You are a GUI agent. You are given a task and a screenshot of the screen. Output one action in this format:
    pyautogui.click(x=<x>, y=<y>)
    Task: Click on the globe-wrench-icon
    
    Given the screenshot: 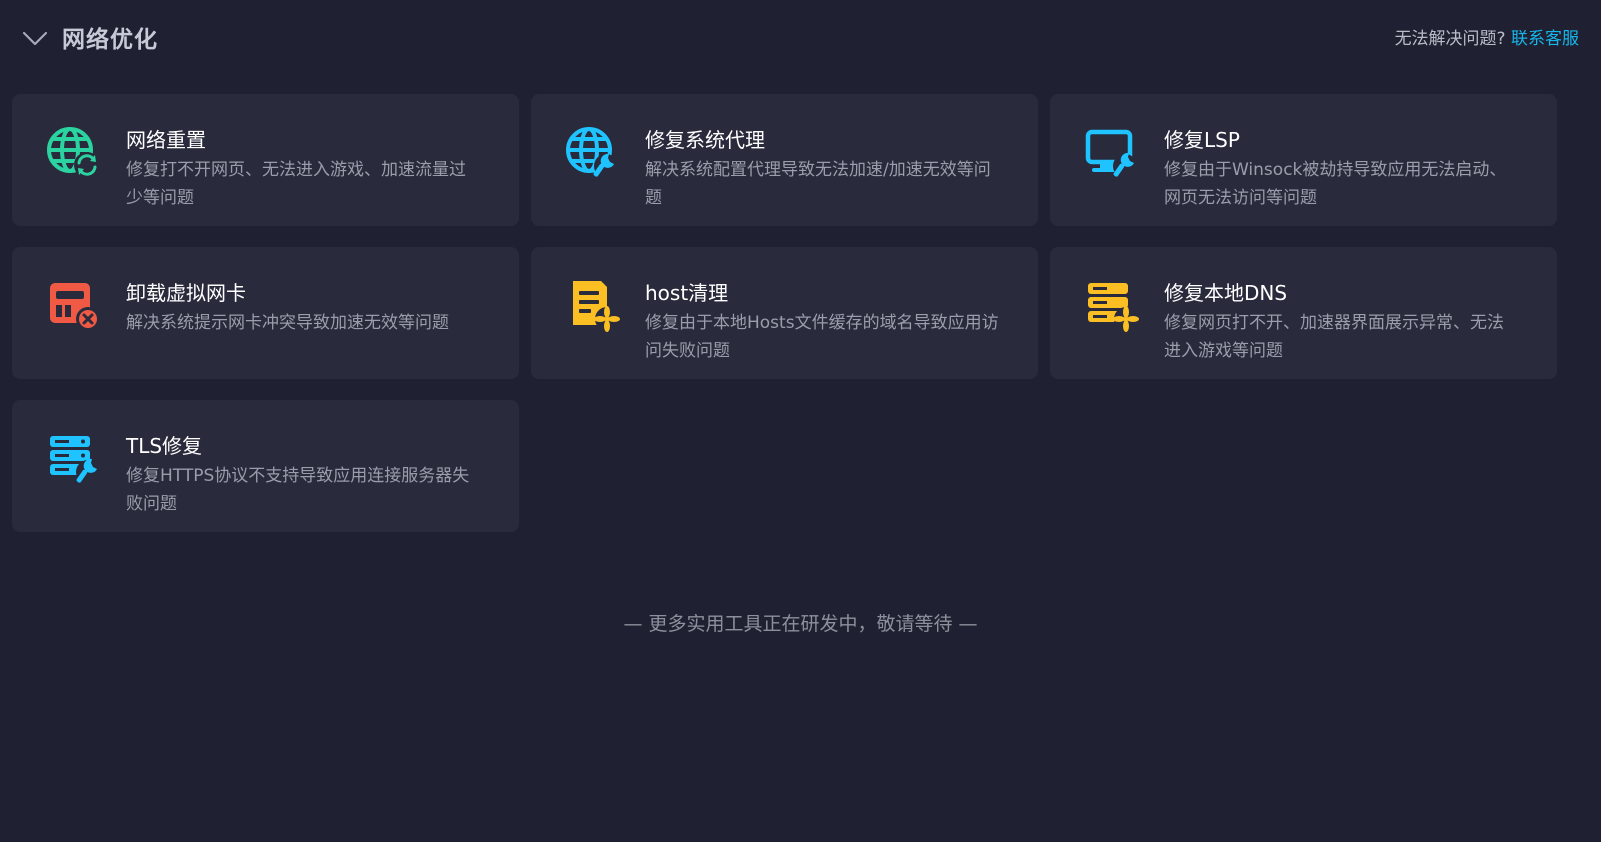 What is the action you would take?
    pyautogui.click(x=592, y=152)
    